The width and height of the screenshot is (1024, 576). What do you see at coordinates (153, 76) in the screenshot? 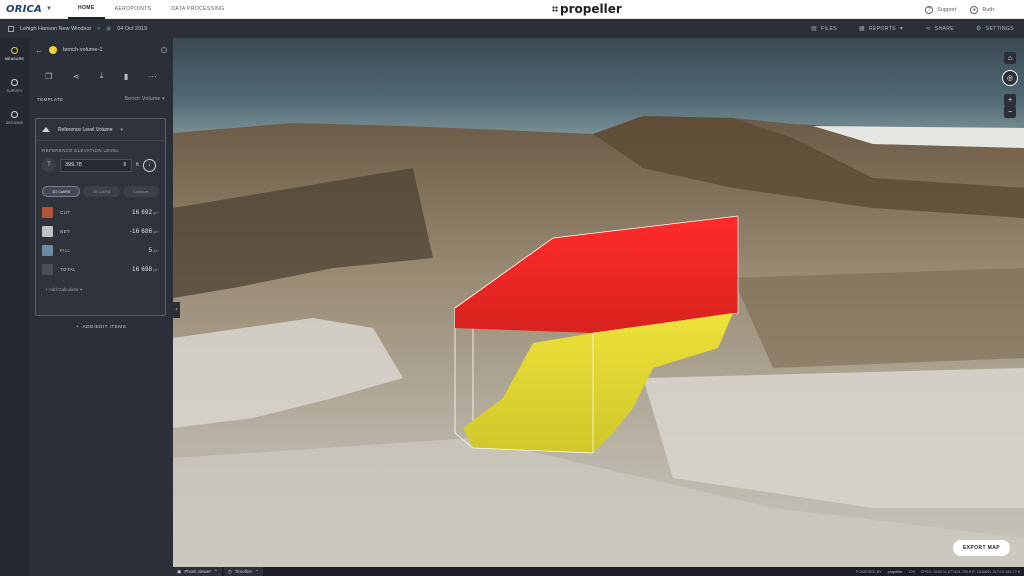
I see `more-icon: ⋯` at bounding box center [153, 76].